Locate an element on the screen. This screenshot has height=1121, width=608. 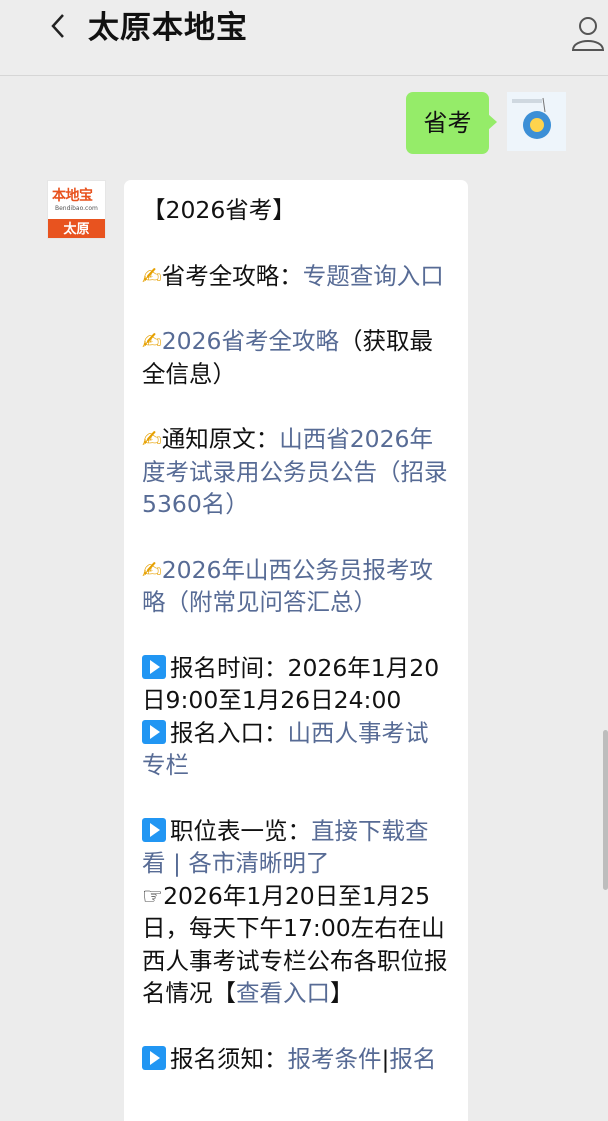
item-label: 通知原文： is located at coordinates (220, 439).